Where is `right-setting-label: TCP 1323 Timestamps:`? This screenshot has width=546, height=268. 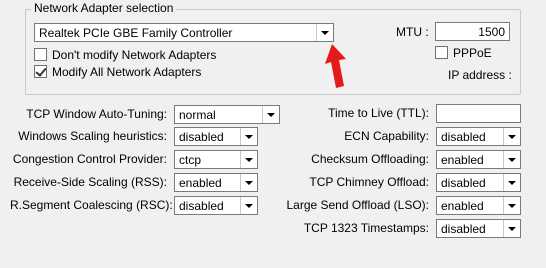
right-setting-label: TCP 1323 Timestamps: is located at coordinates (366, 228).